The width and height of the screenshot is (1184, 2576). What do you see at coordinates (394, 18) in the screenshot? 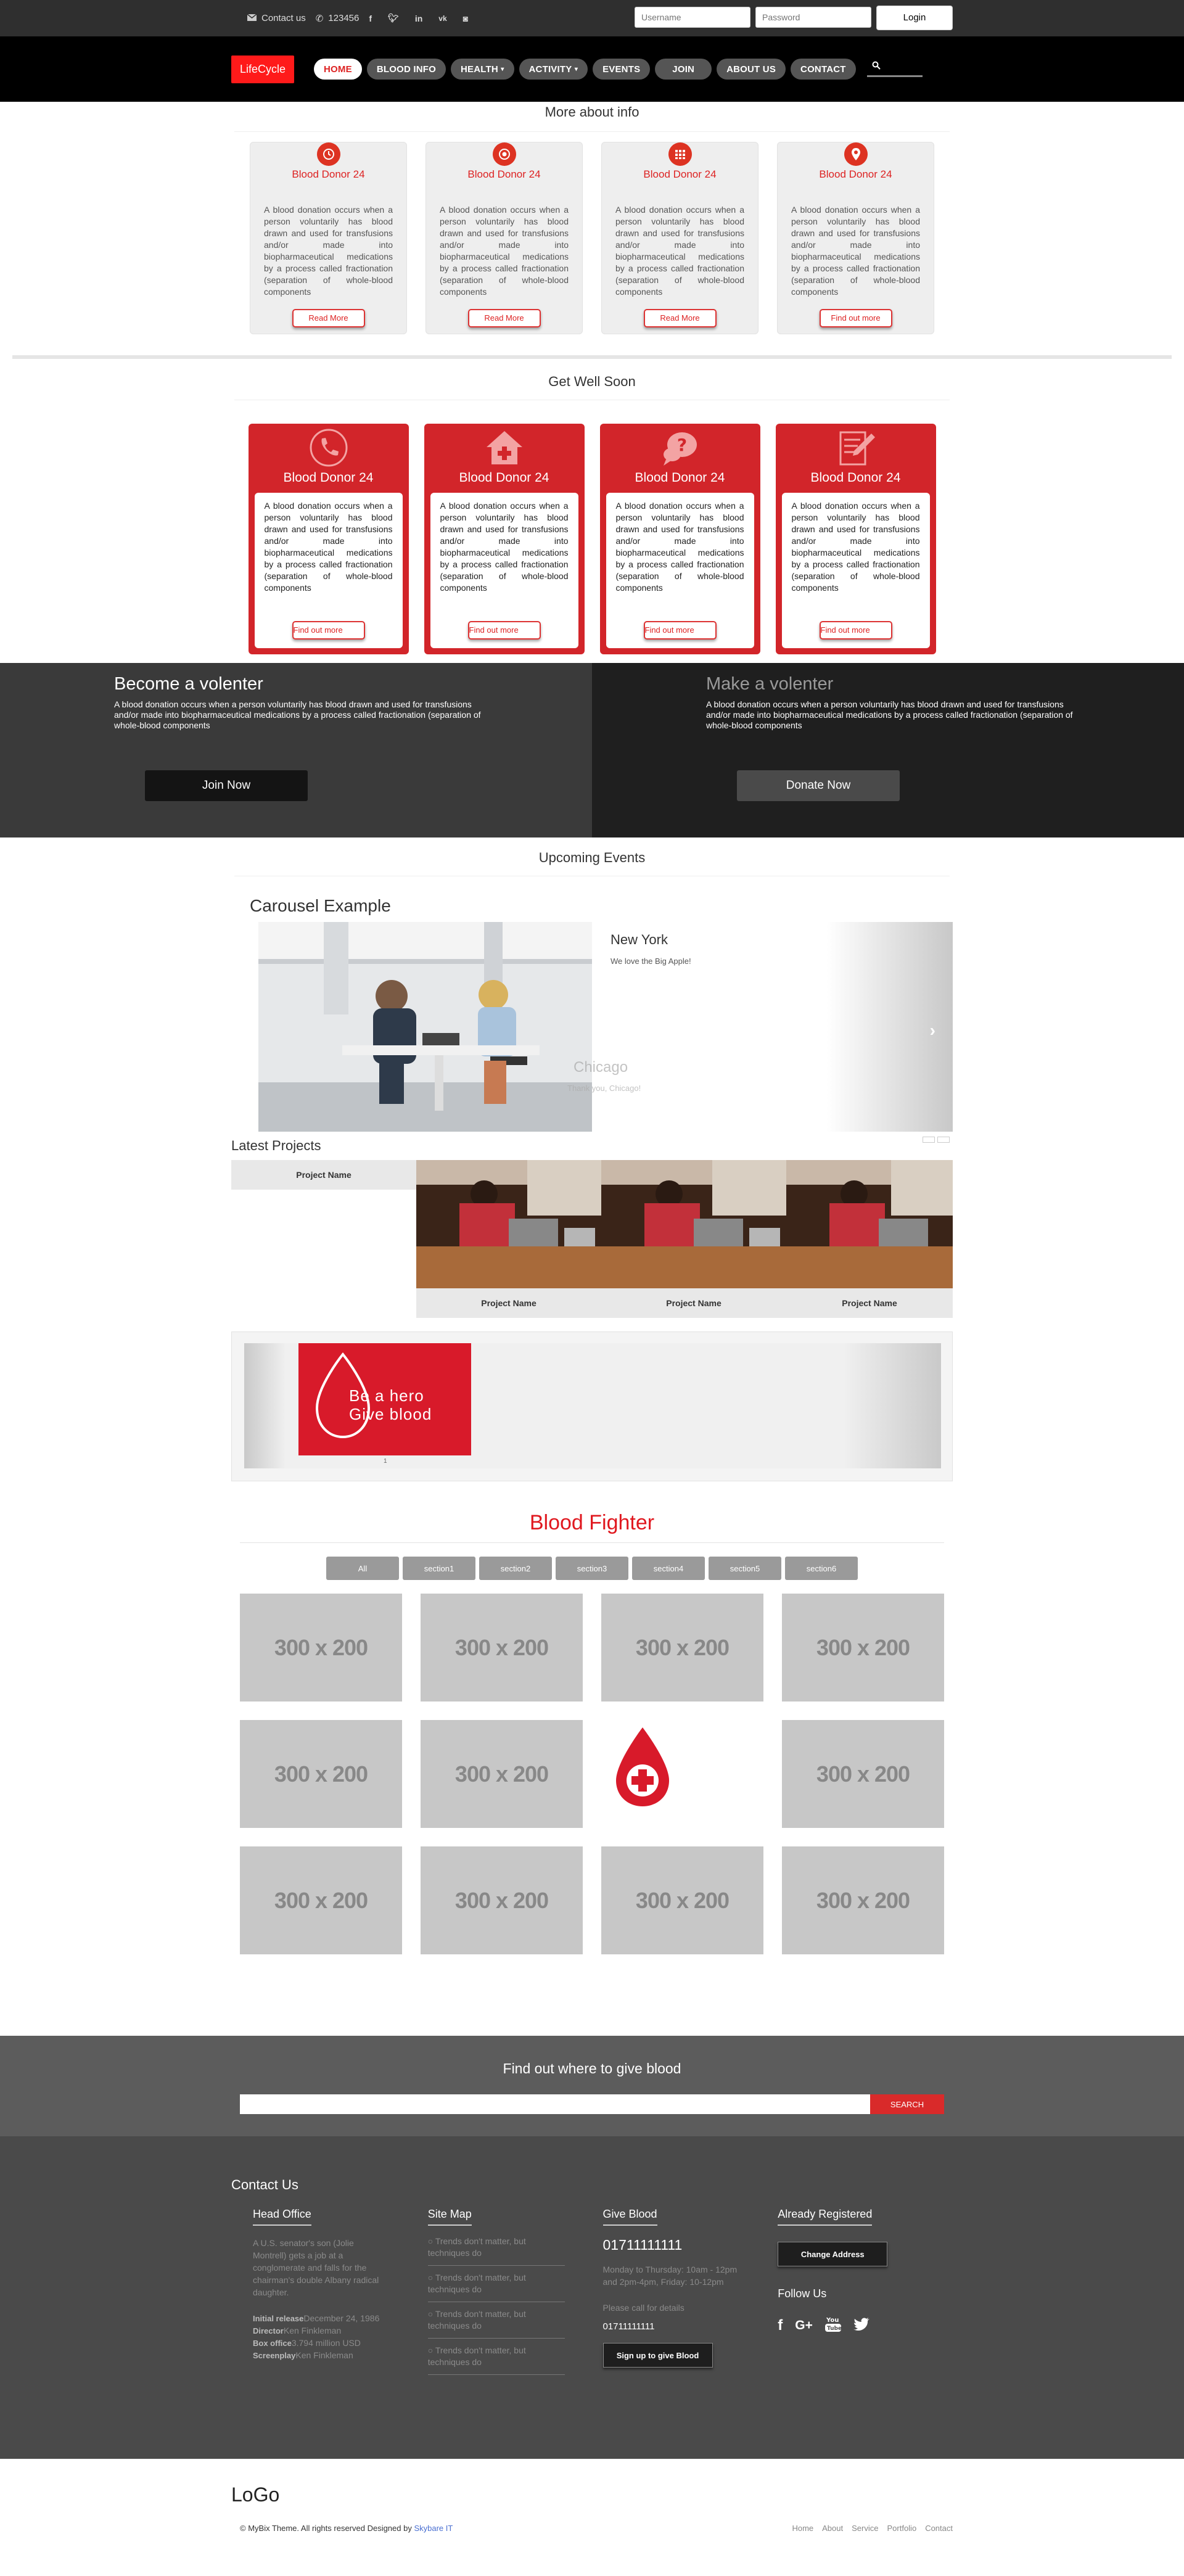
I see `twitter-icon: 🐦︎` at bounding box center [394, 18].